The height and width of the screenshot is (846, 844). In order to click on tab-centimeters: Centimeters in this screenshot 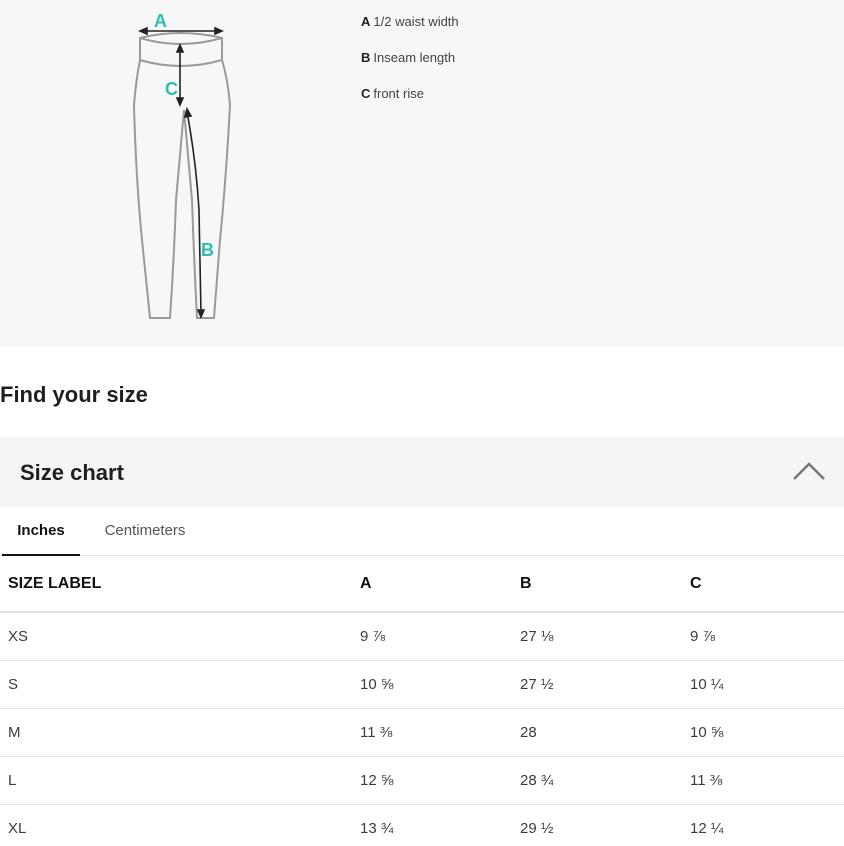, I will do `click(145, 531)`.